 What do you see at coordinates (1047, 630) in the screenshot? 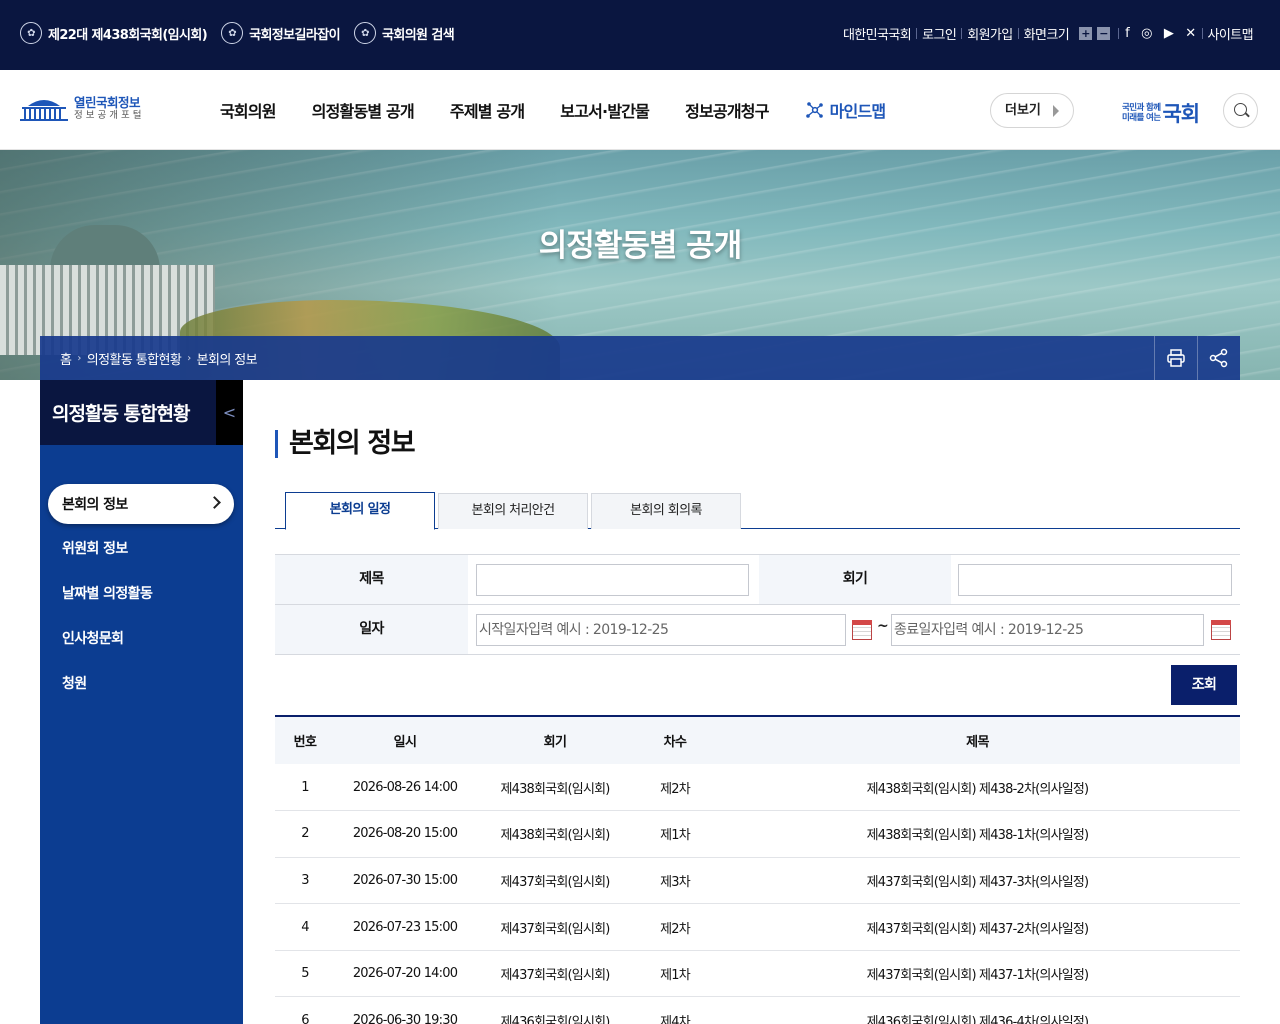
I see `end-date-input: 종료일자입력 예시 : 2019-12-25` at bounding box center [1047, 630].